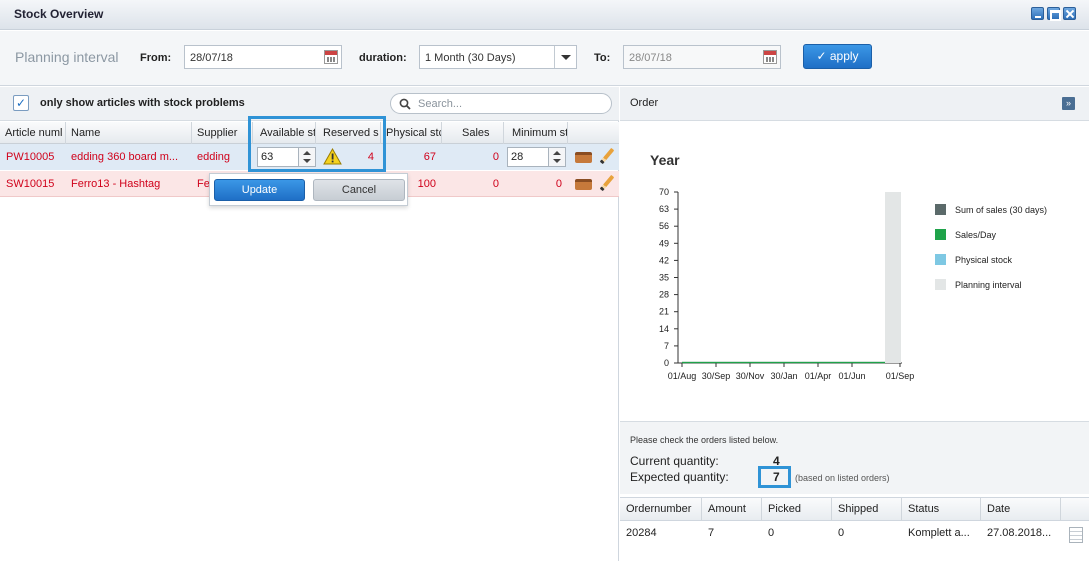 Image resolution: width=1089 pixels, height=561 pixels. What do you see at coordinates (383, 58) in the screenshot?
I see `duration-label: duration:` at bounding box center [383, 58].